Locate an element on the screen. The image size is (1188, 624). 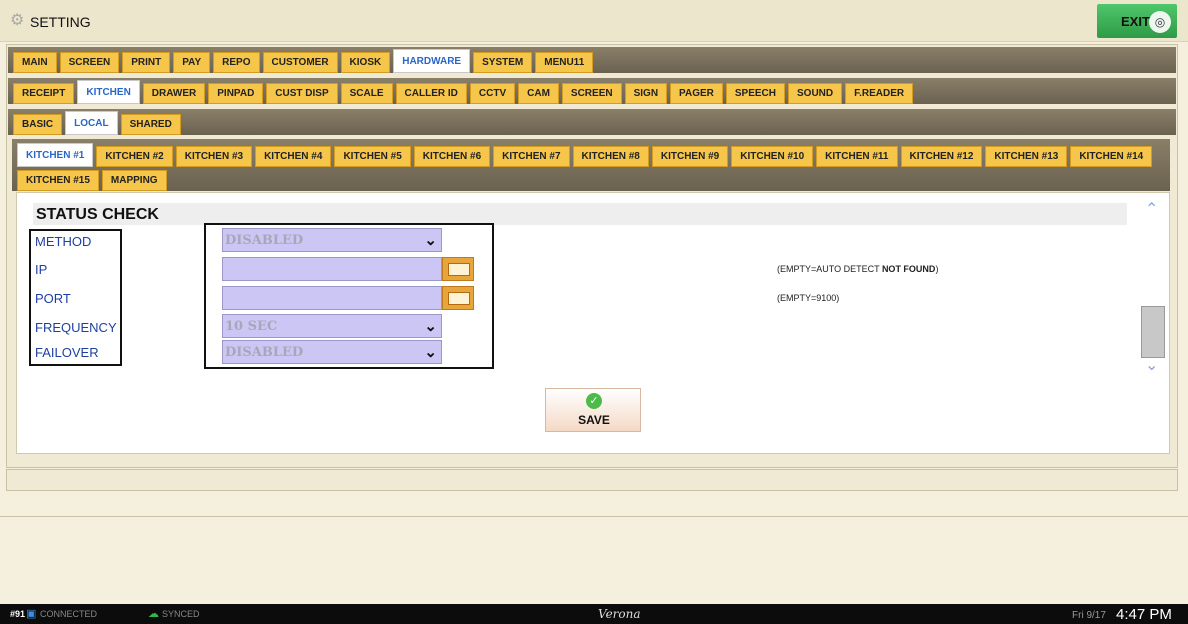
tab-menu11: MENU11 is located at coordinates (564, 62).